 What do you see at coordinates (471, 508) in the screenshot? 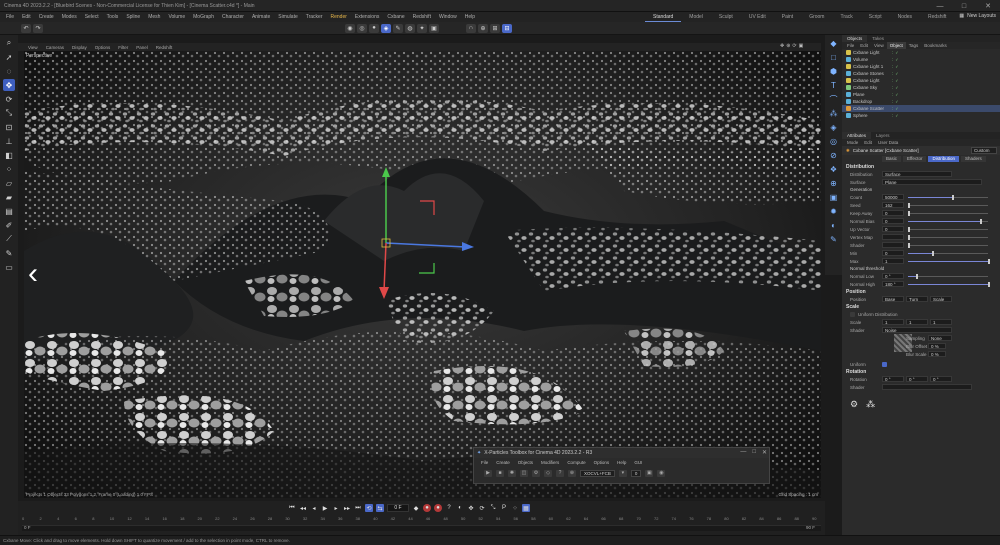
I see `pos-icon: ✥` at bounding box center [471, 508].